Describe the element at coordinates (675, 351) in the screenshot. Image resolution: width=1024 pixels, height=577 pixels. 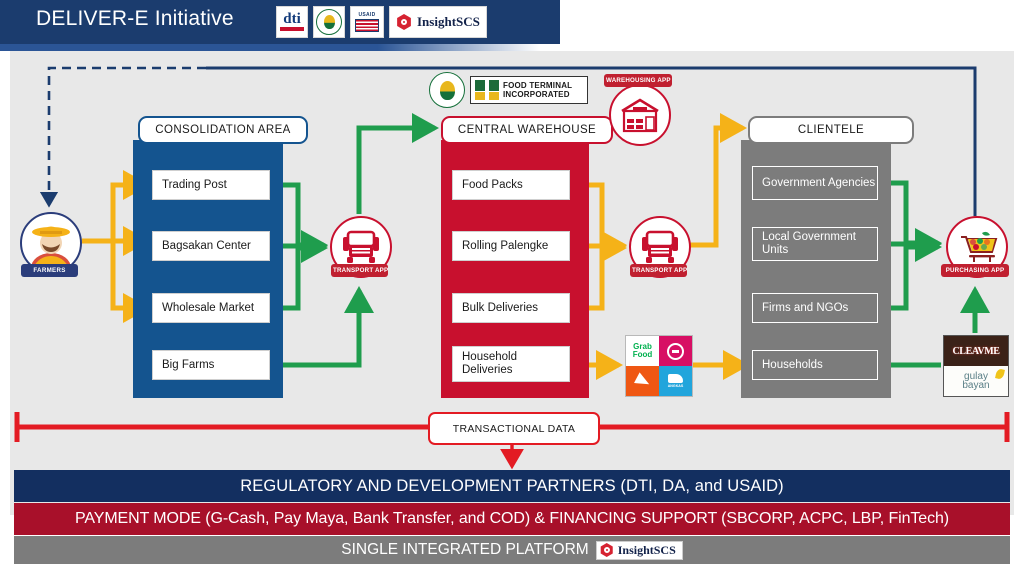
I see `foodpanda-logo` at that location.